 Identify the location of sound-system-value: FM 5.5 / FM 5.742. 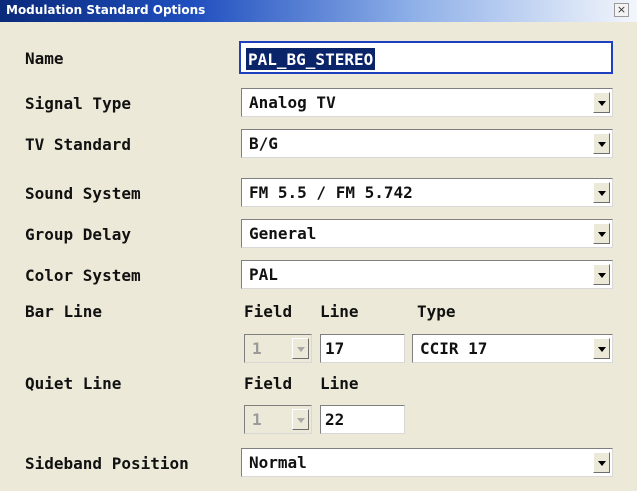
(331, 192).